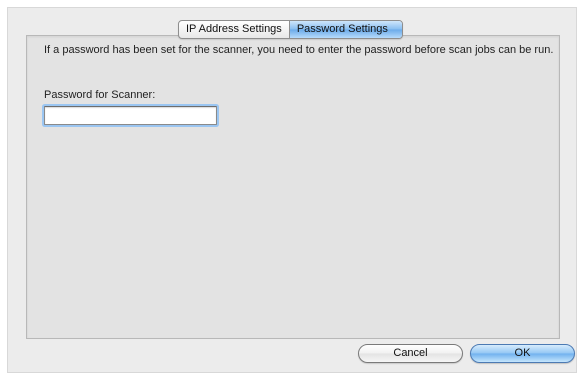  I want to click on tab-bar: IP Address Settings Password Settings, so click(290, 29).